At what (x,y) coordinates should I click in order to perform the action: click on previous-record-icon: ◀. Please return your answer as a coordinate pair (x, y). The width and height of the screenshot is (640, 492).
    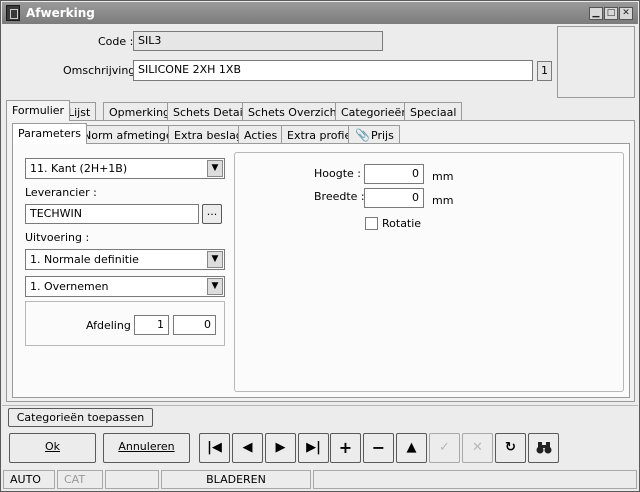
    Looking at the image, I should click on (247, 448).